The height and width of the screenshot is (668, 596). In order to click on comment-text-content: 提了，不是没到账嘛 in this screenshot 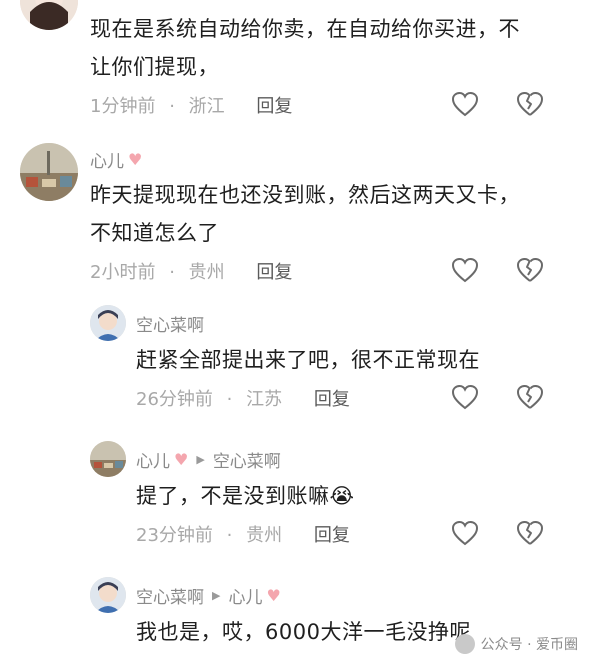, I will do `click(233, 496)`.